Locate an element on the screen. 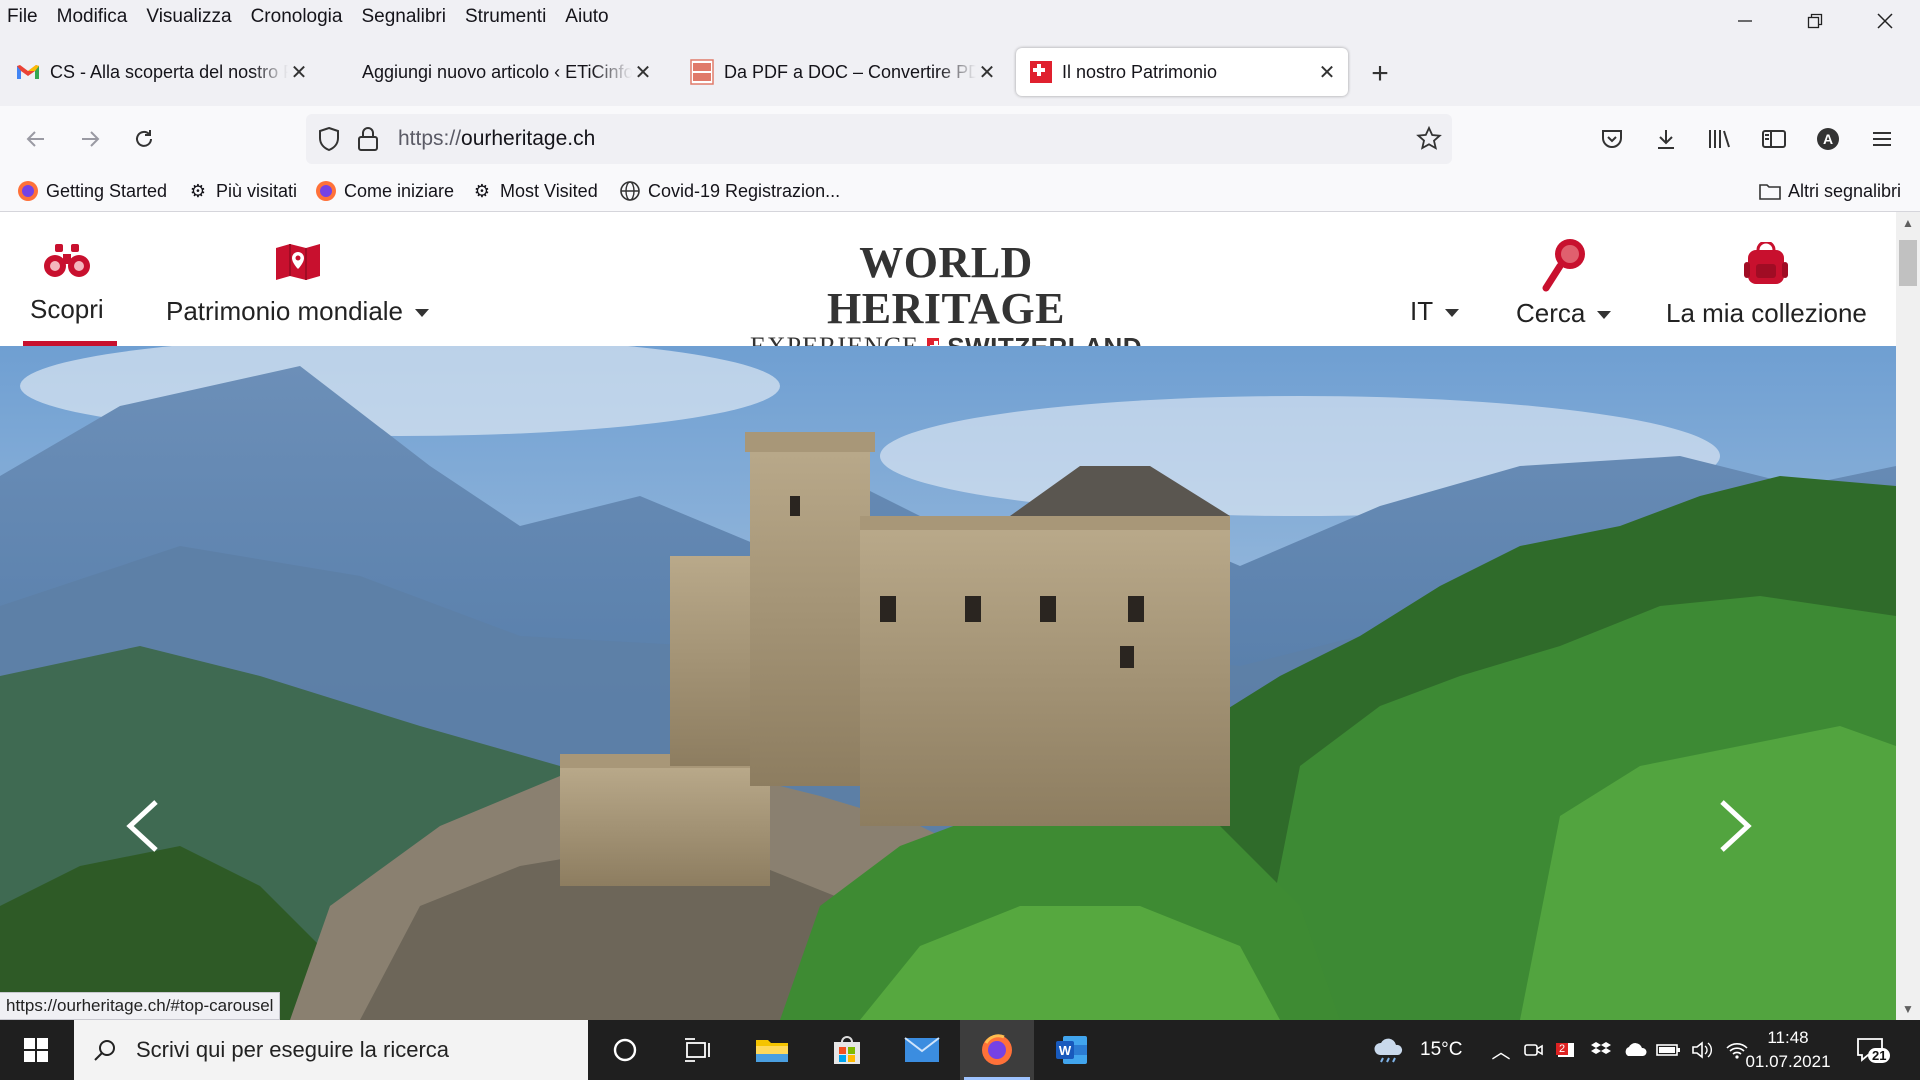 This screenshot has height=1080, width=1920. nav-toolbar: https://ourheritage.ch A is located at coordinates (960, 139).